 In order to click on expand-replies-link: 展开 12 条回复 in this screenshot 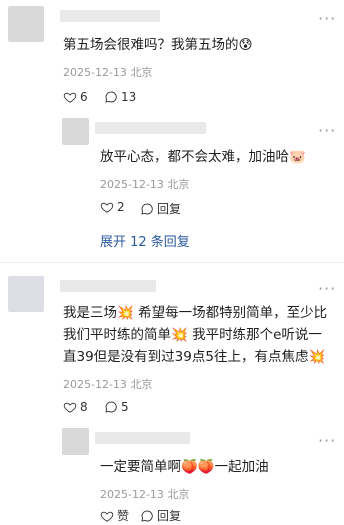, I will do `click(145, 240)`.